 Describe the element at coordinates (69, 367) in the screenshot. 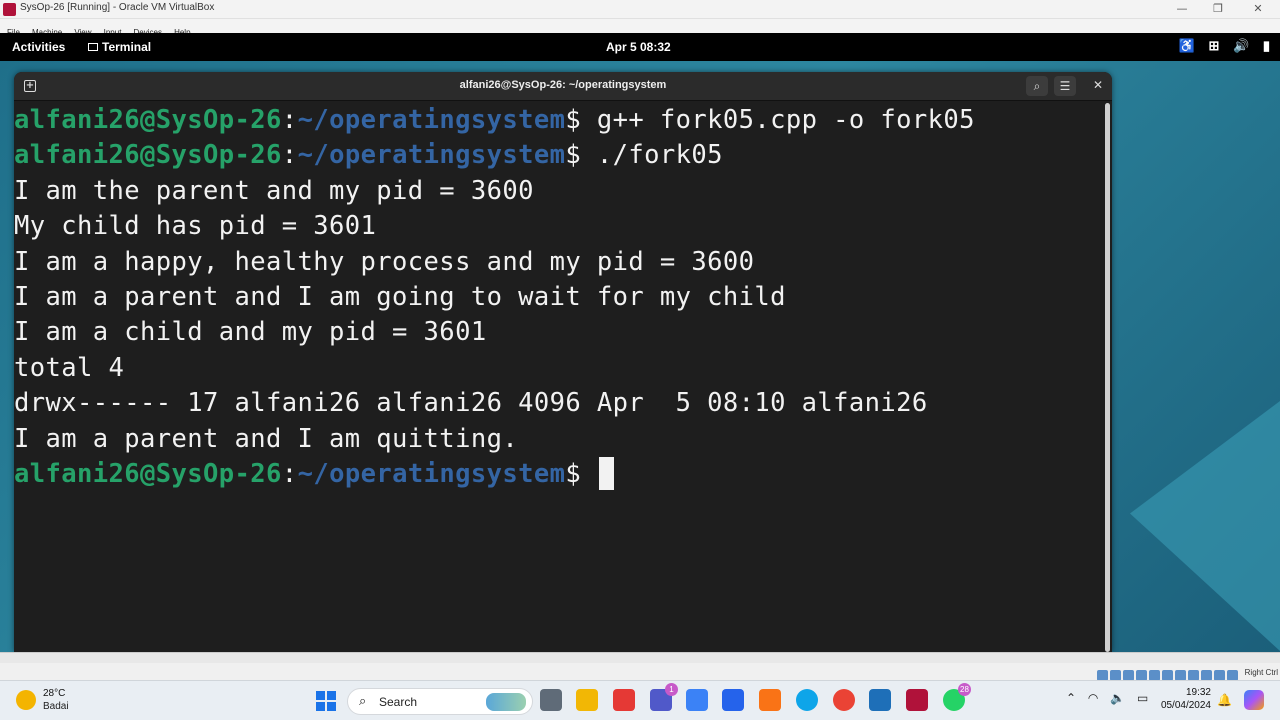

I see `output-line: total 4` at that location.